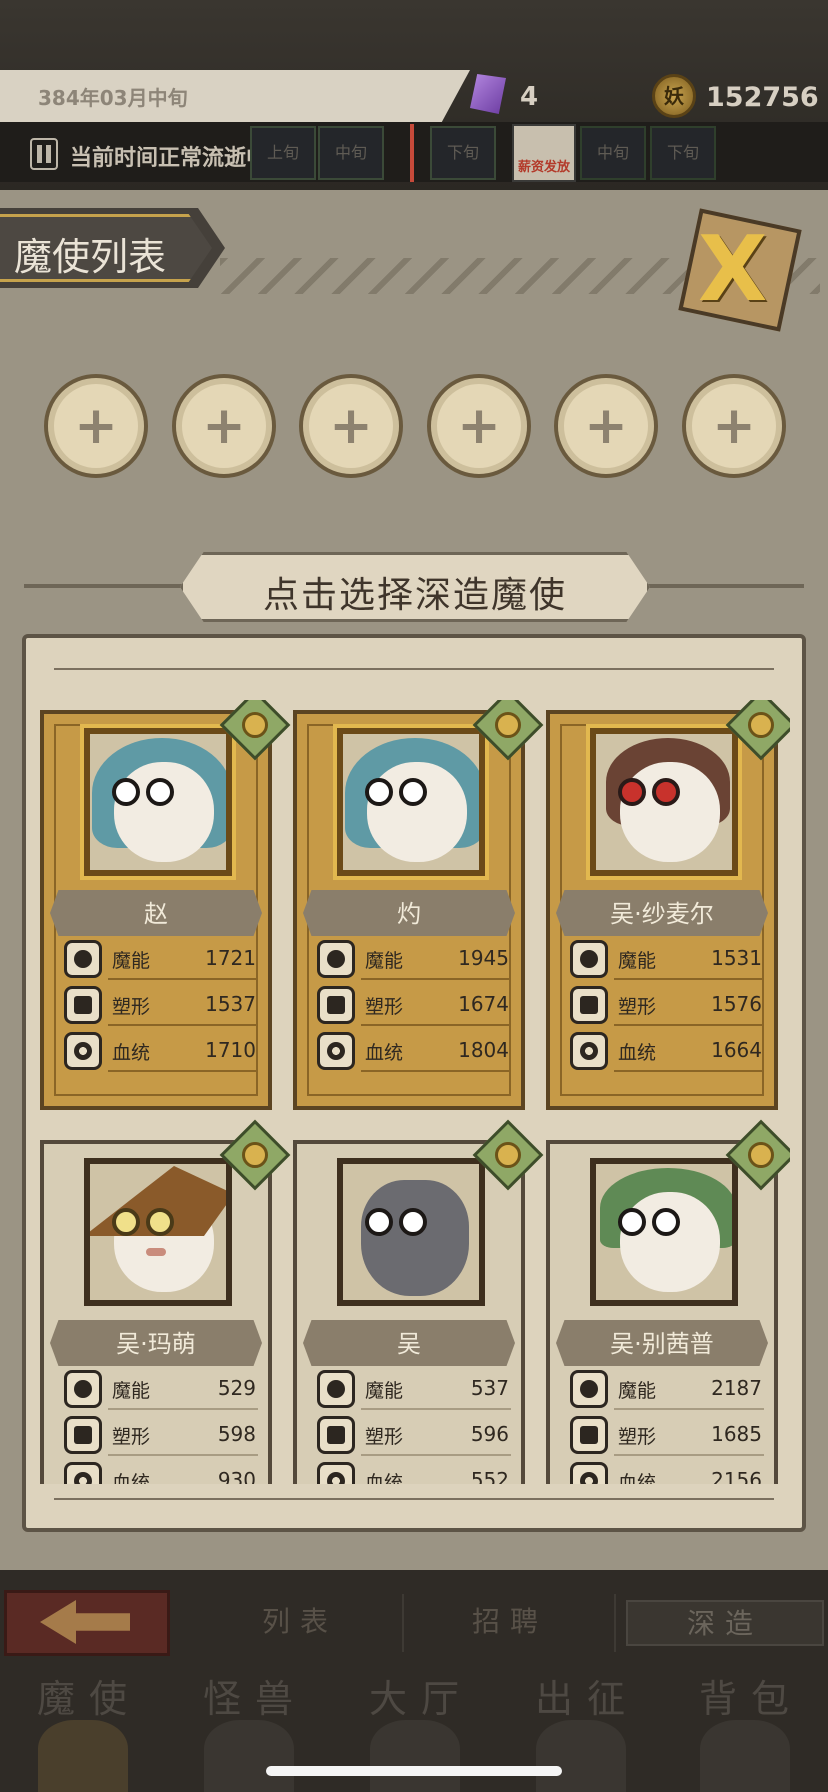  I want to click on stat-value: 1531, so click(736, 958).